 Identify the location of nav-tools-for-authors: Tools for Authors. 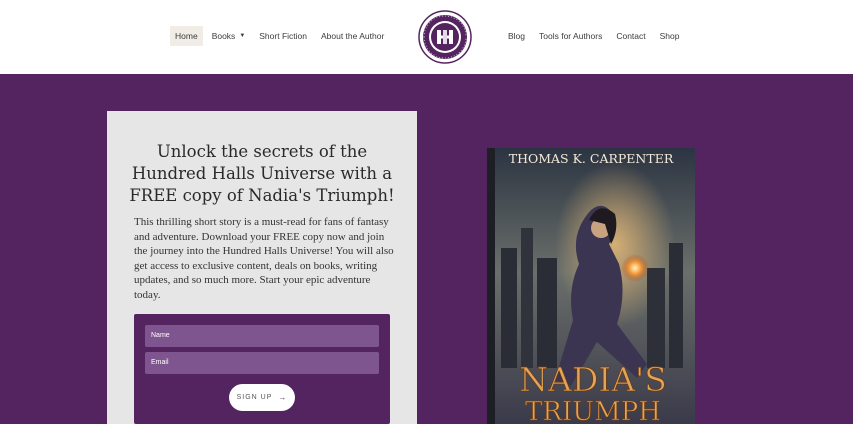
(570, 36).